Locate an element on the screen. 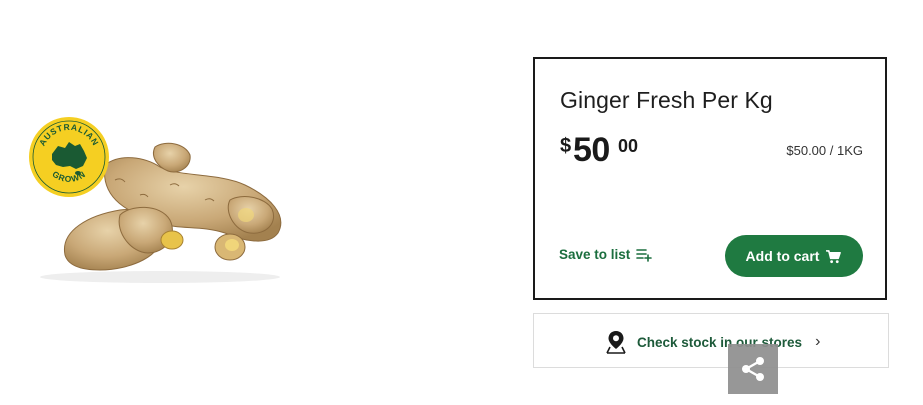 Image resolution: width=923 pixels, height=405 pixels. price-cents: 00 is located at coordinates (628, 146).